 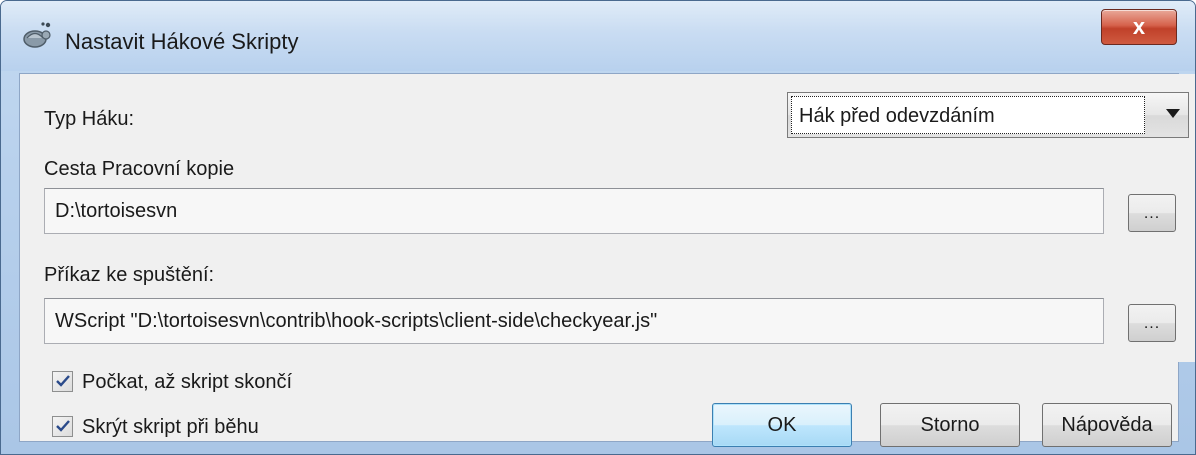 What do you see at coordinates (36, 36) in the screenshot?
I see `tortoise-icon` at bounding box center [36, 36].